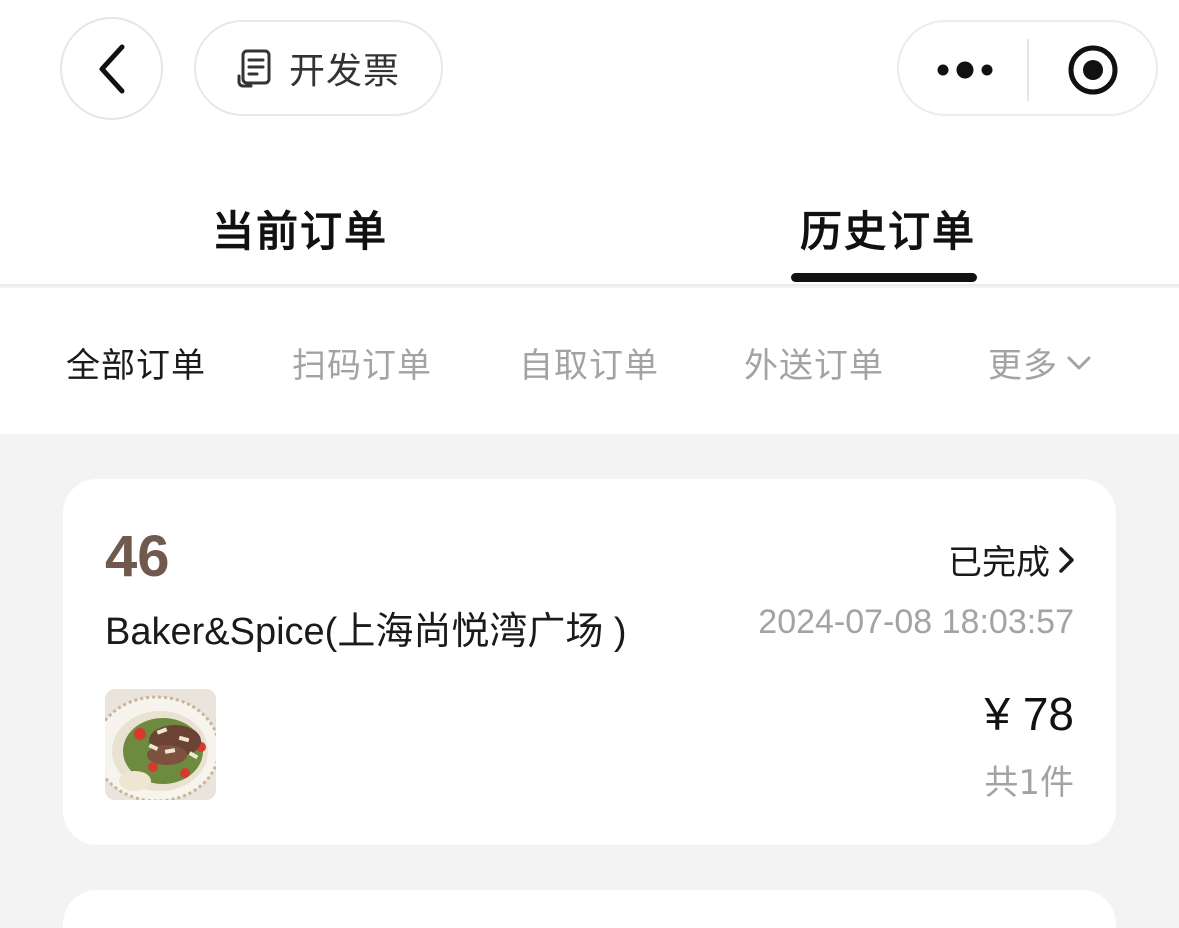 Image resolution: width=1179 pixels, height=928 pixels. I want to click on order-number: 46, so click(137, 556).